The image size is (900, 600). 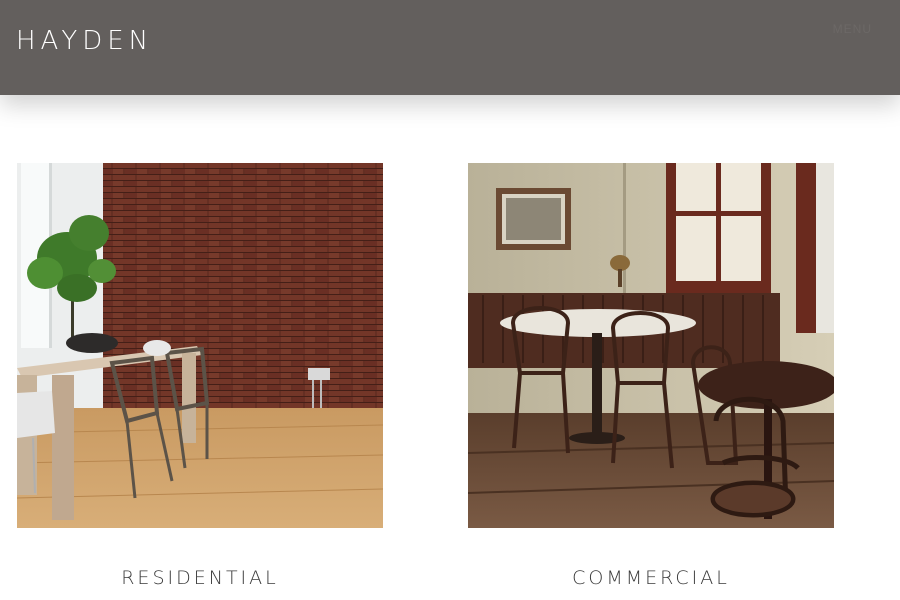 What do you see at coordinates (200, 578) in the screenshot?
I see `residential-label: RESIDENTIAL` at bounding box center [200, 578].